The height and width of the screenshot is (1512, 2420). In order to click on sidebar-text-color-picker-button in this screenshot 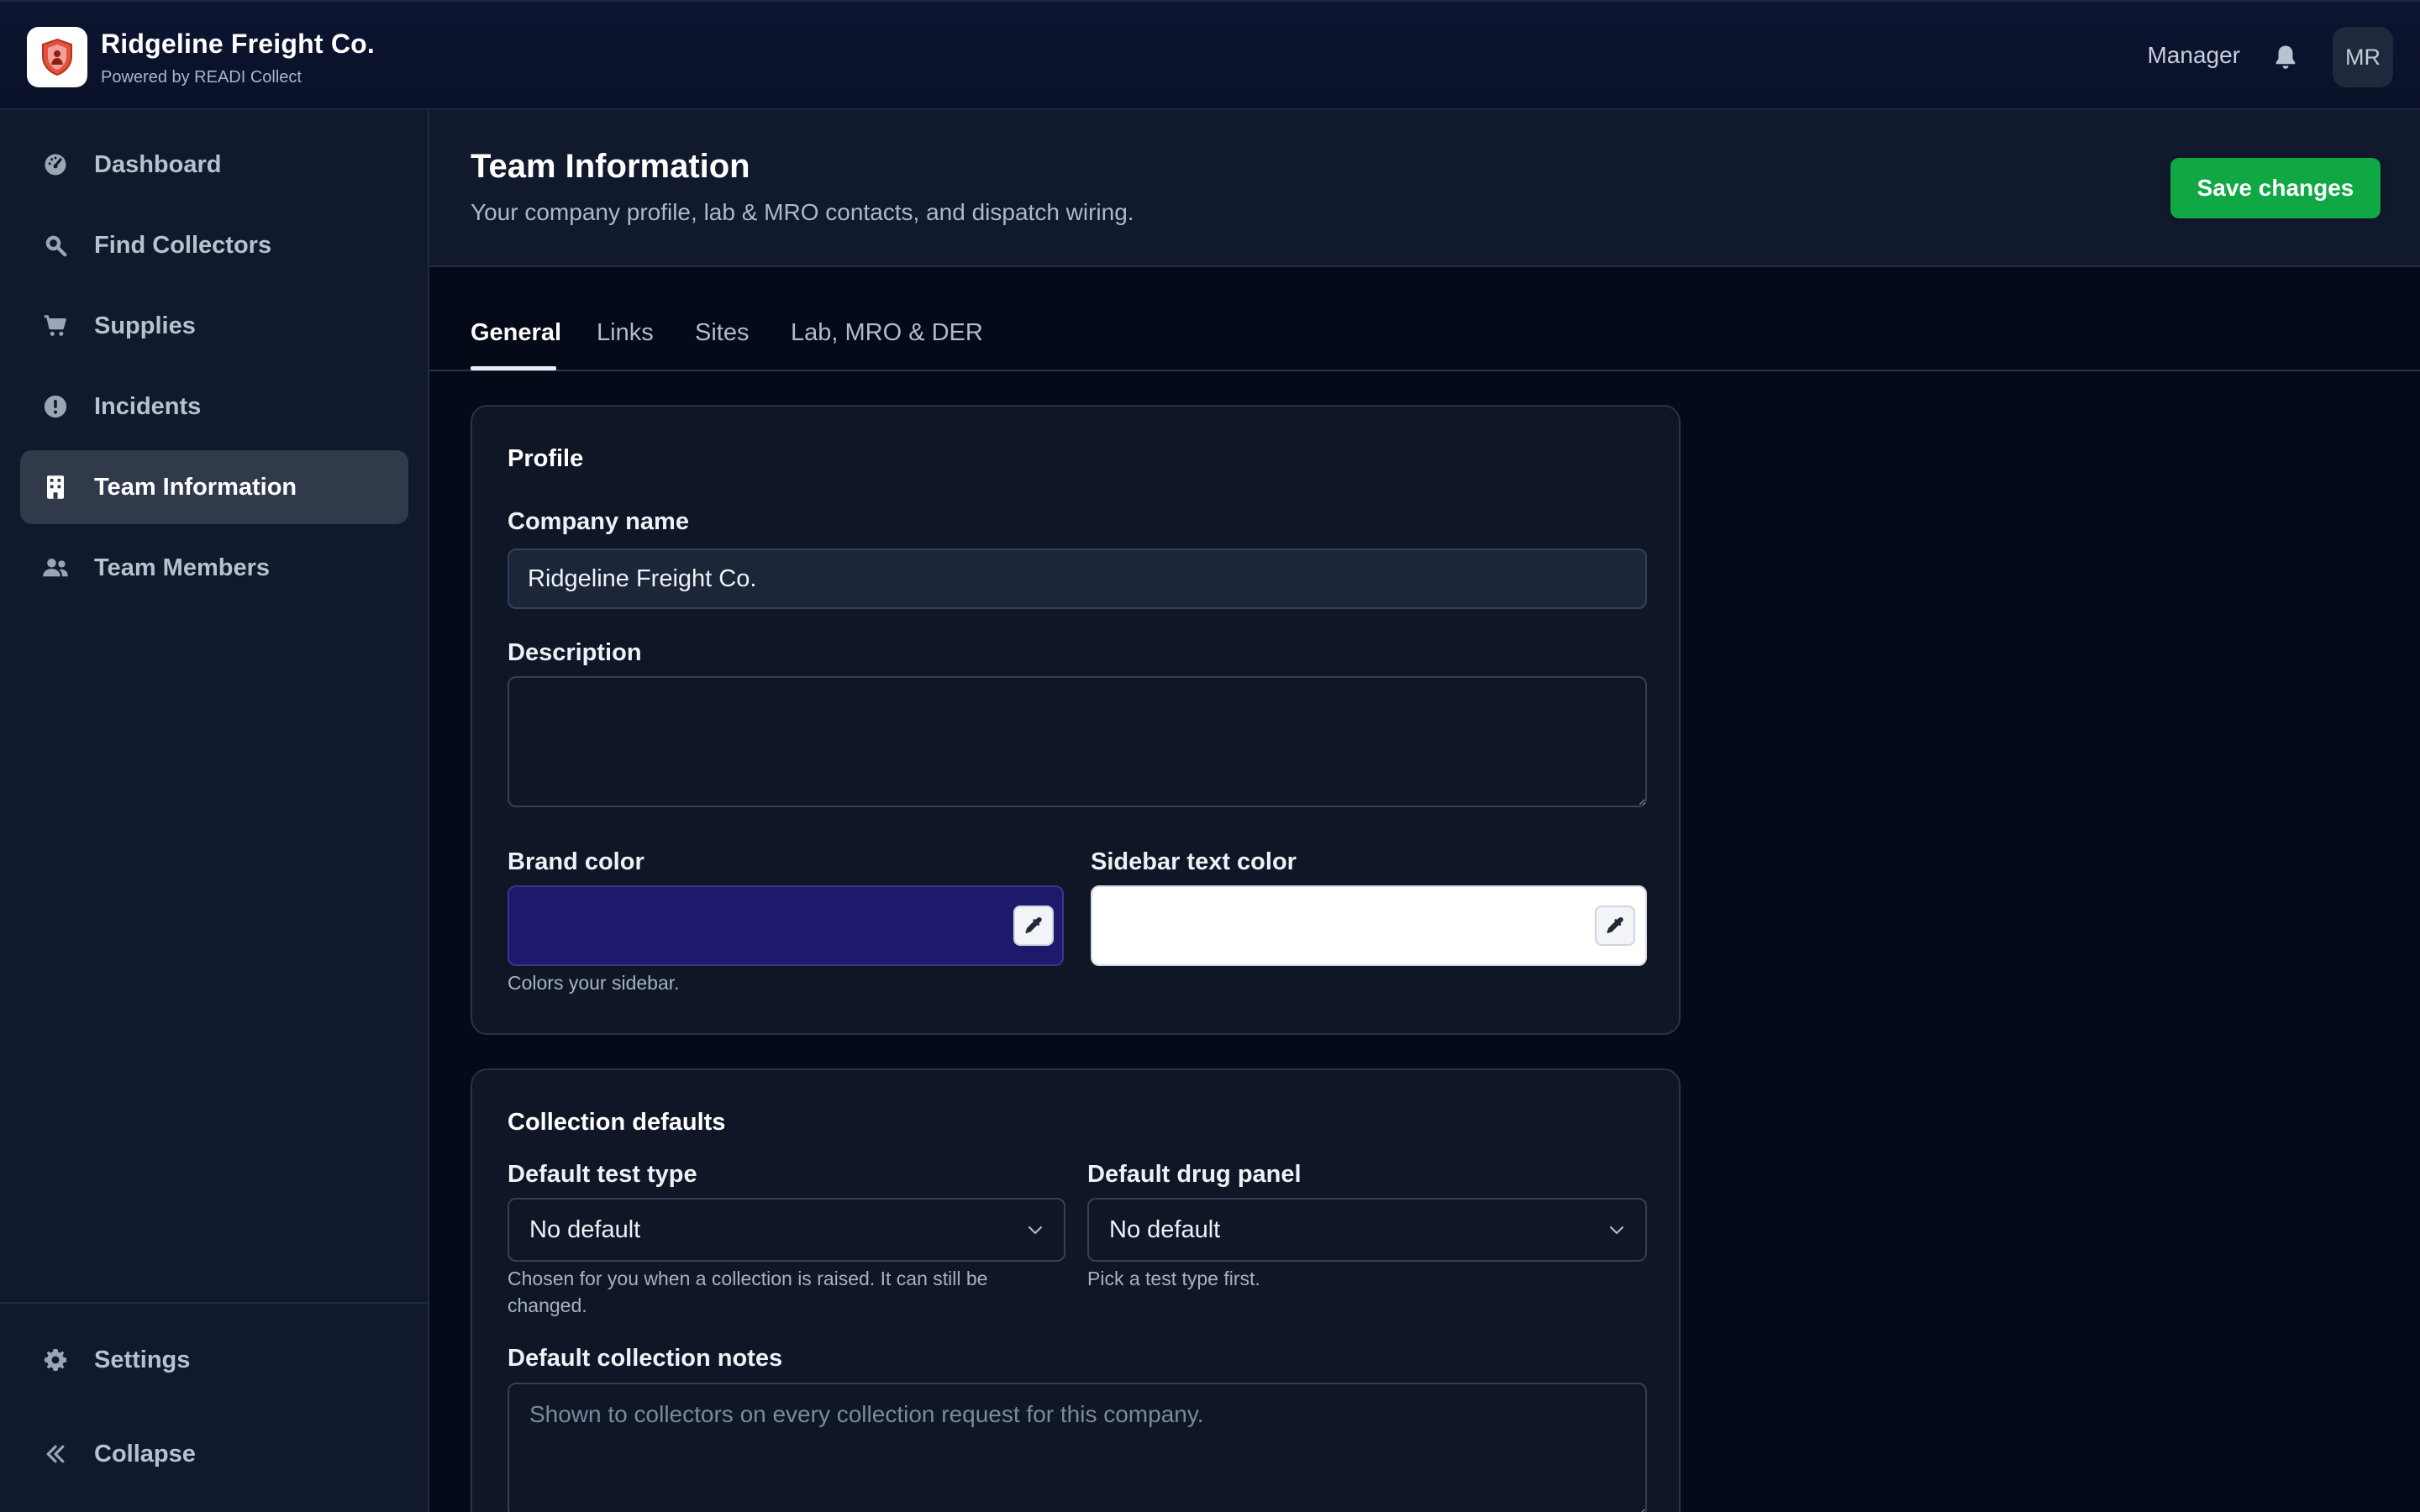, I will do `click(1615, 926)`.